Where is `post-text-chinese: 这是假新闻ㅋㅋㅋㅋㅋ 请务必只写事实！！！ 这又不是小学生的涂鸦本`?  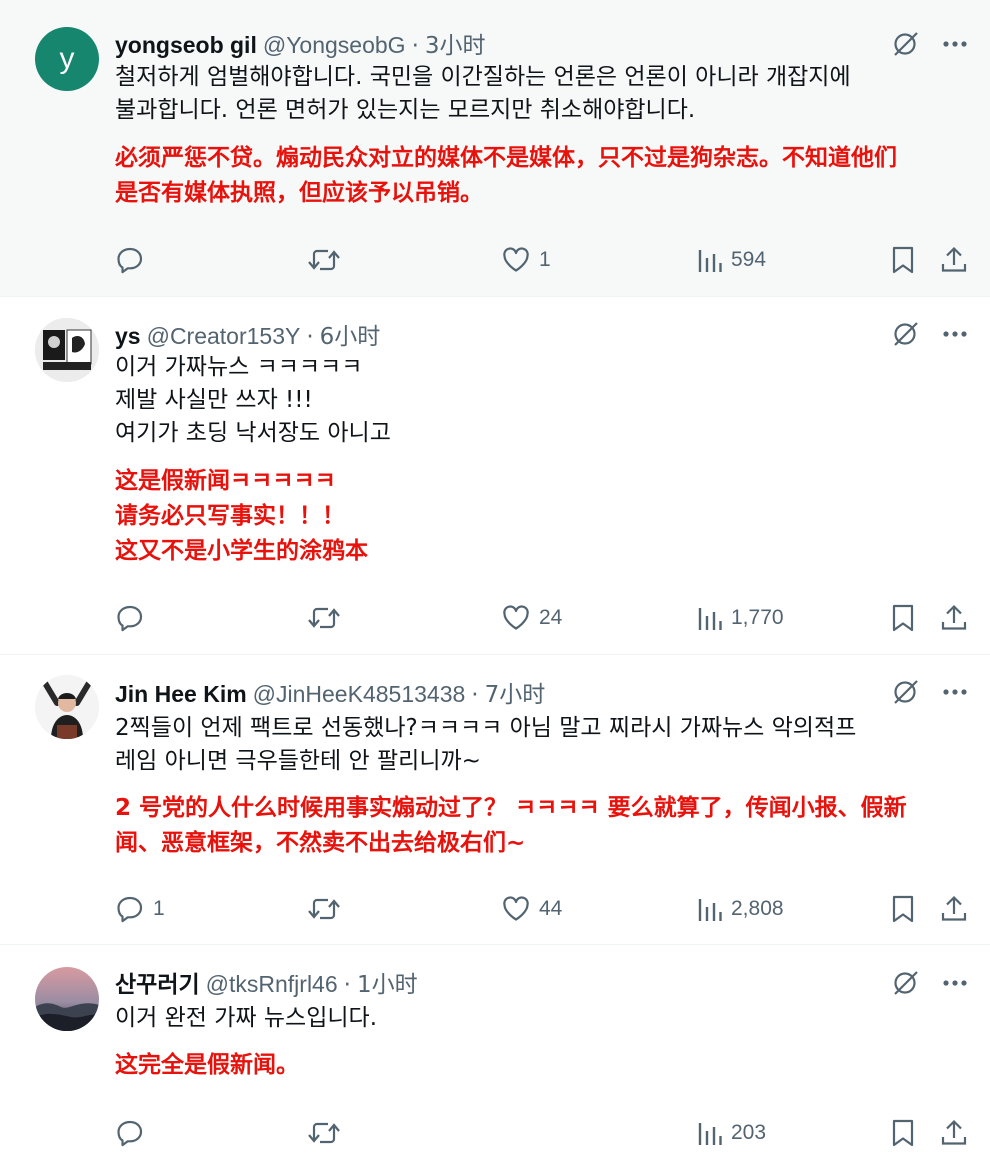
post-text-chinese: 这是假新闻ㅋㅋㅋㅋㅋ 请务必只写事实！！！ 这又不是小学生的涂鸦本 is located at coordinates (241, 516).